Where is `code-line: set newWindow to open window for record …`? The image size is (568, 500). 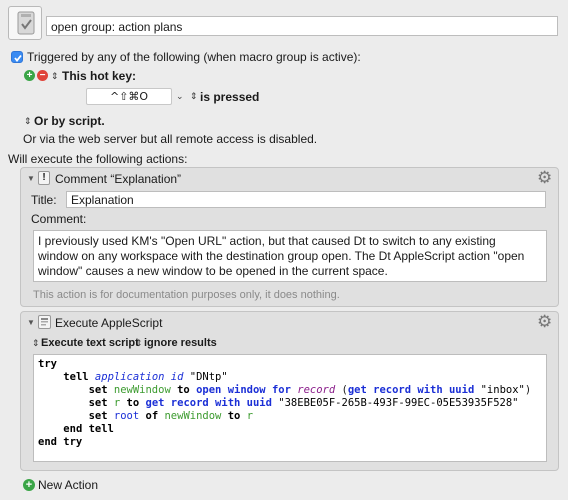 code-line: set newWindow to open window for record … is located at coordinates (310, 390).